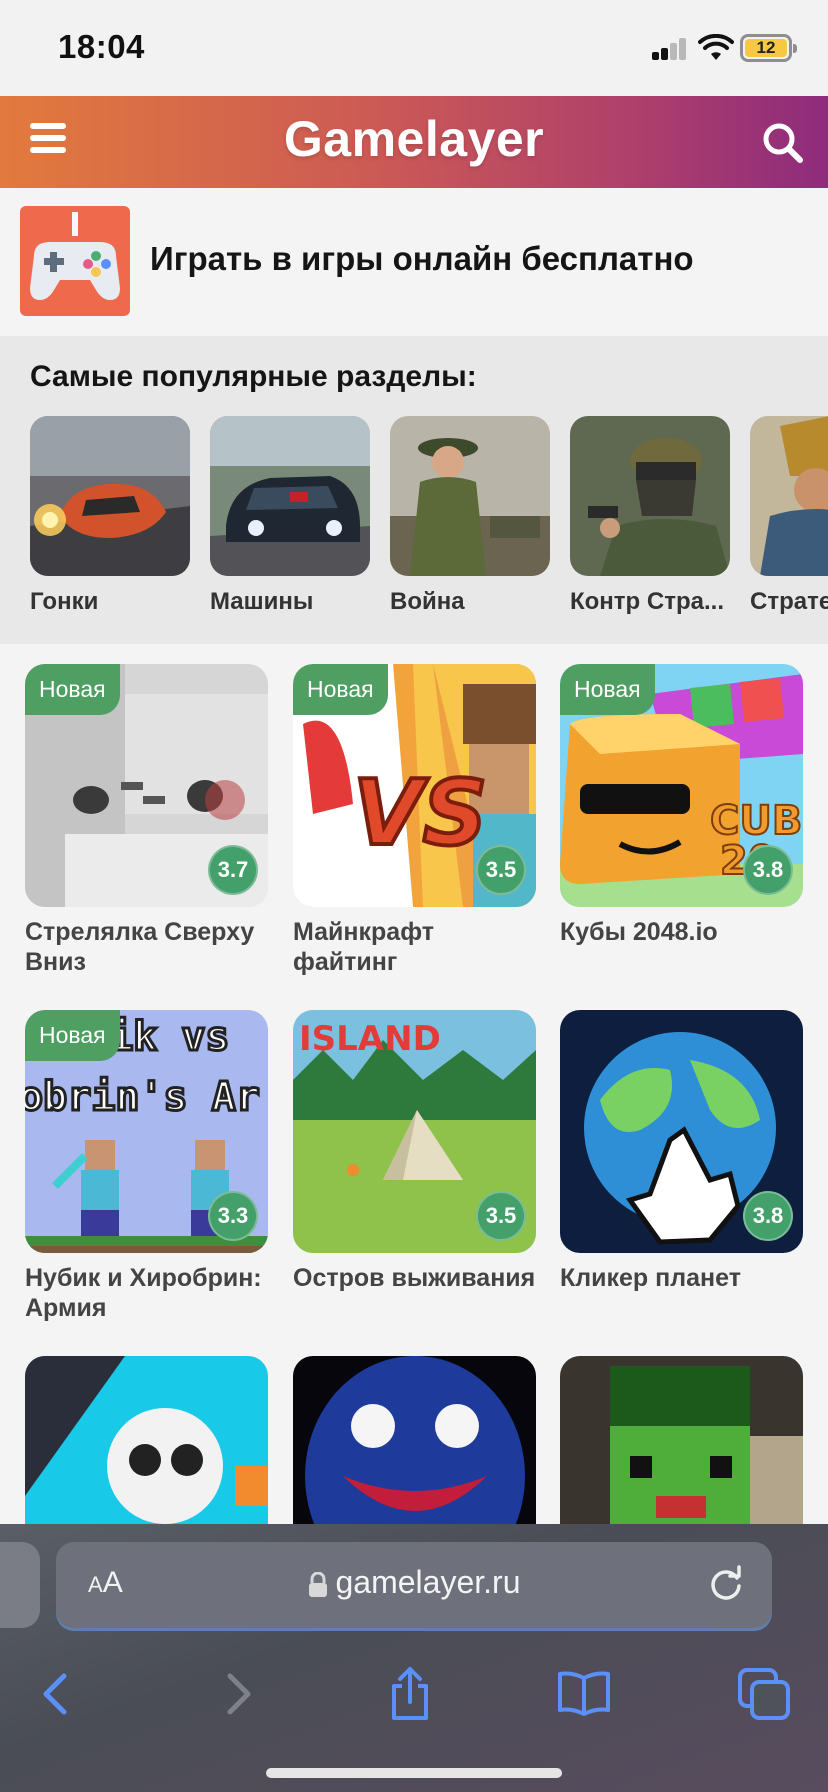  I want to click on svg-text: ISLAND, so click(370, 1039).